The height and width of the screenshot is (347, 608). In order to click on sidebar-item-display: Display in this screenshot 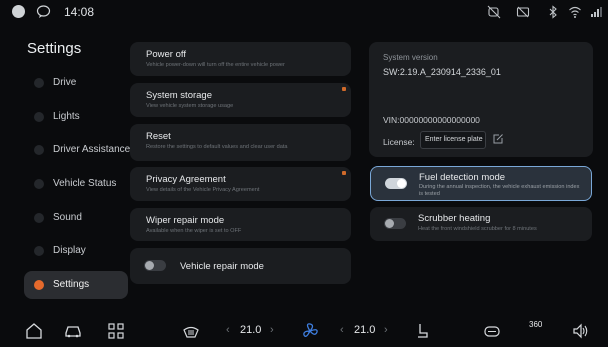, I will do `click(76, 251)`.